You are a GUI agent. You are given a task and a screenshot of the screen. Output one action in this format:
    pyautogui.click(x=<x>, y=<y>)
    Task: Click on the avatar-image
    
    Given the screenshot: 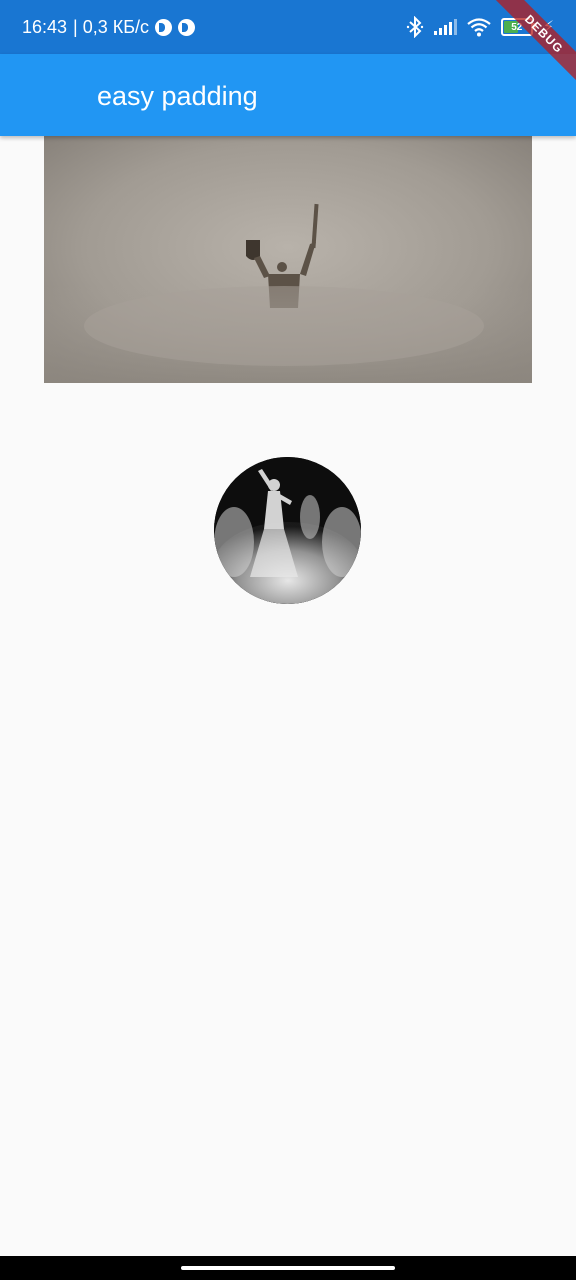 What is the action you would take?
    pyautogui.click(x=287, y=530)
    